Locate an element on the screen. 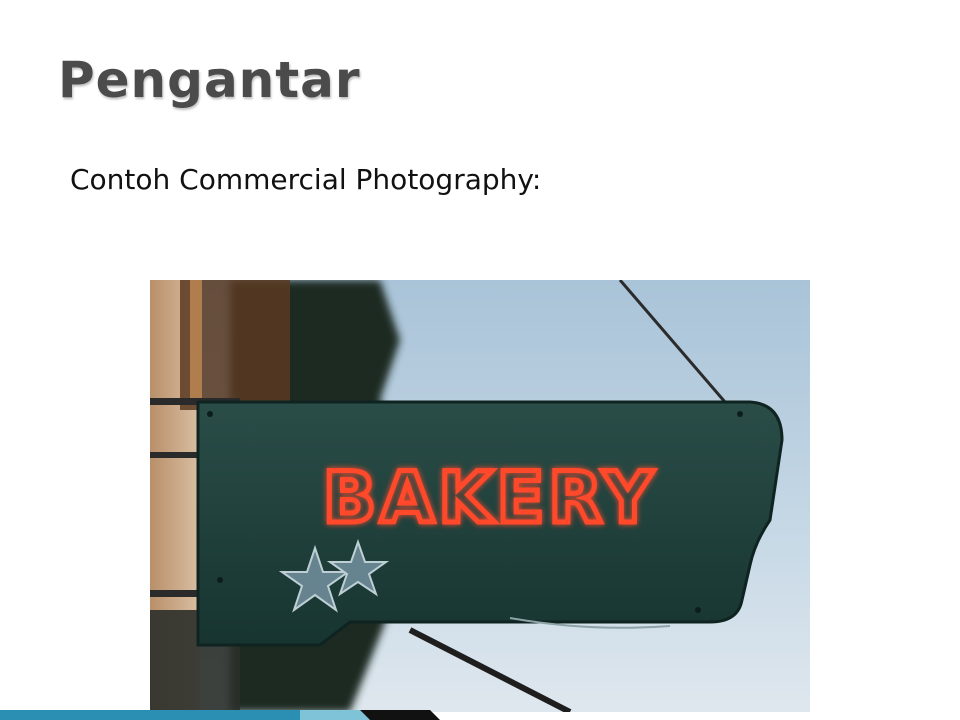 The image size is (960, 720). footer-accent-bar is located at coordinates (220, 715).